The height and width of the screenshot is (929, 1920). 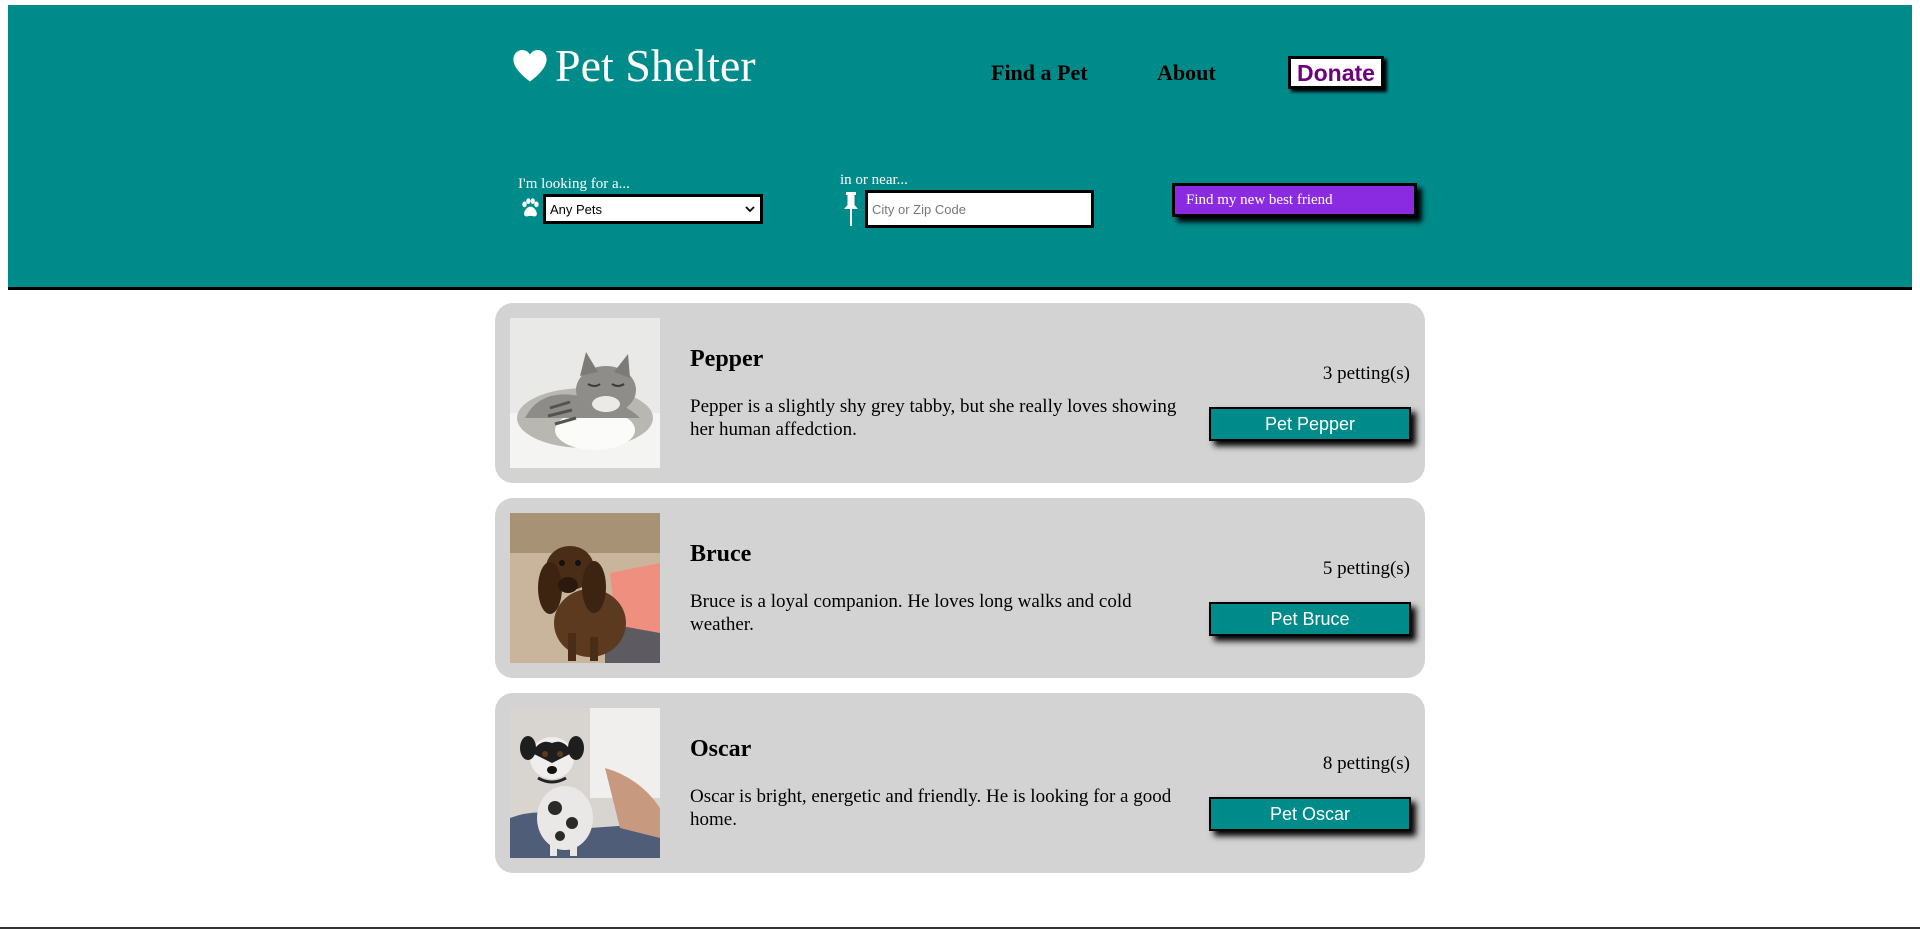 What do you see at coordinates (1336, 72) in the screenshot?
I see `donate-button: Donate` at bounding box center [1336, 72].